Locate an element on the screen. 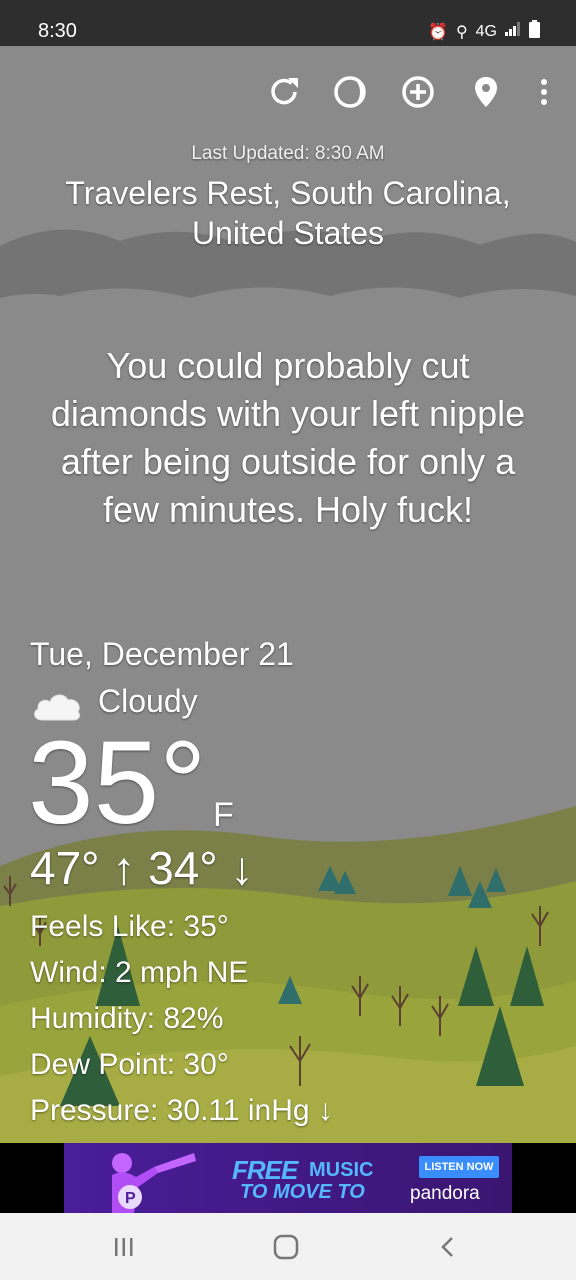 This screenshot has width=576, height=1280. signal-icon is located at coordinates (513, 31).